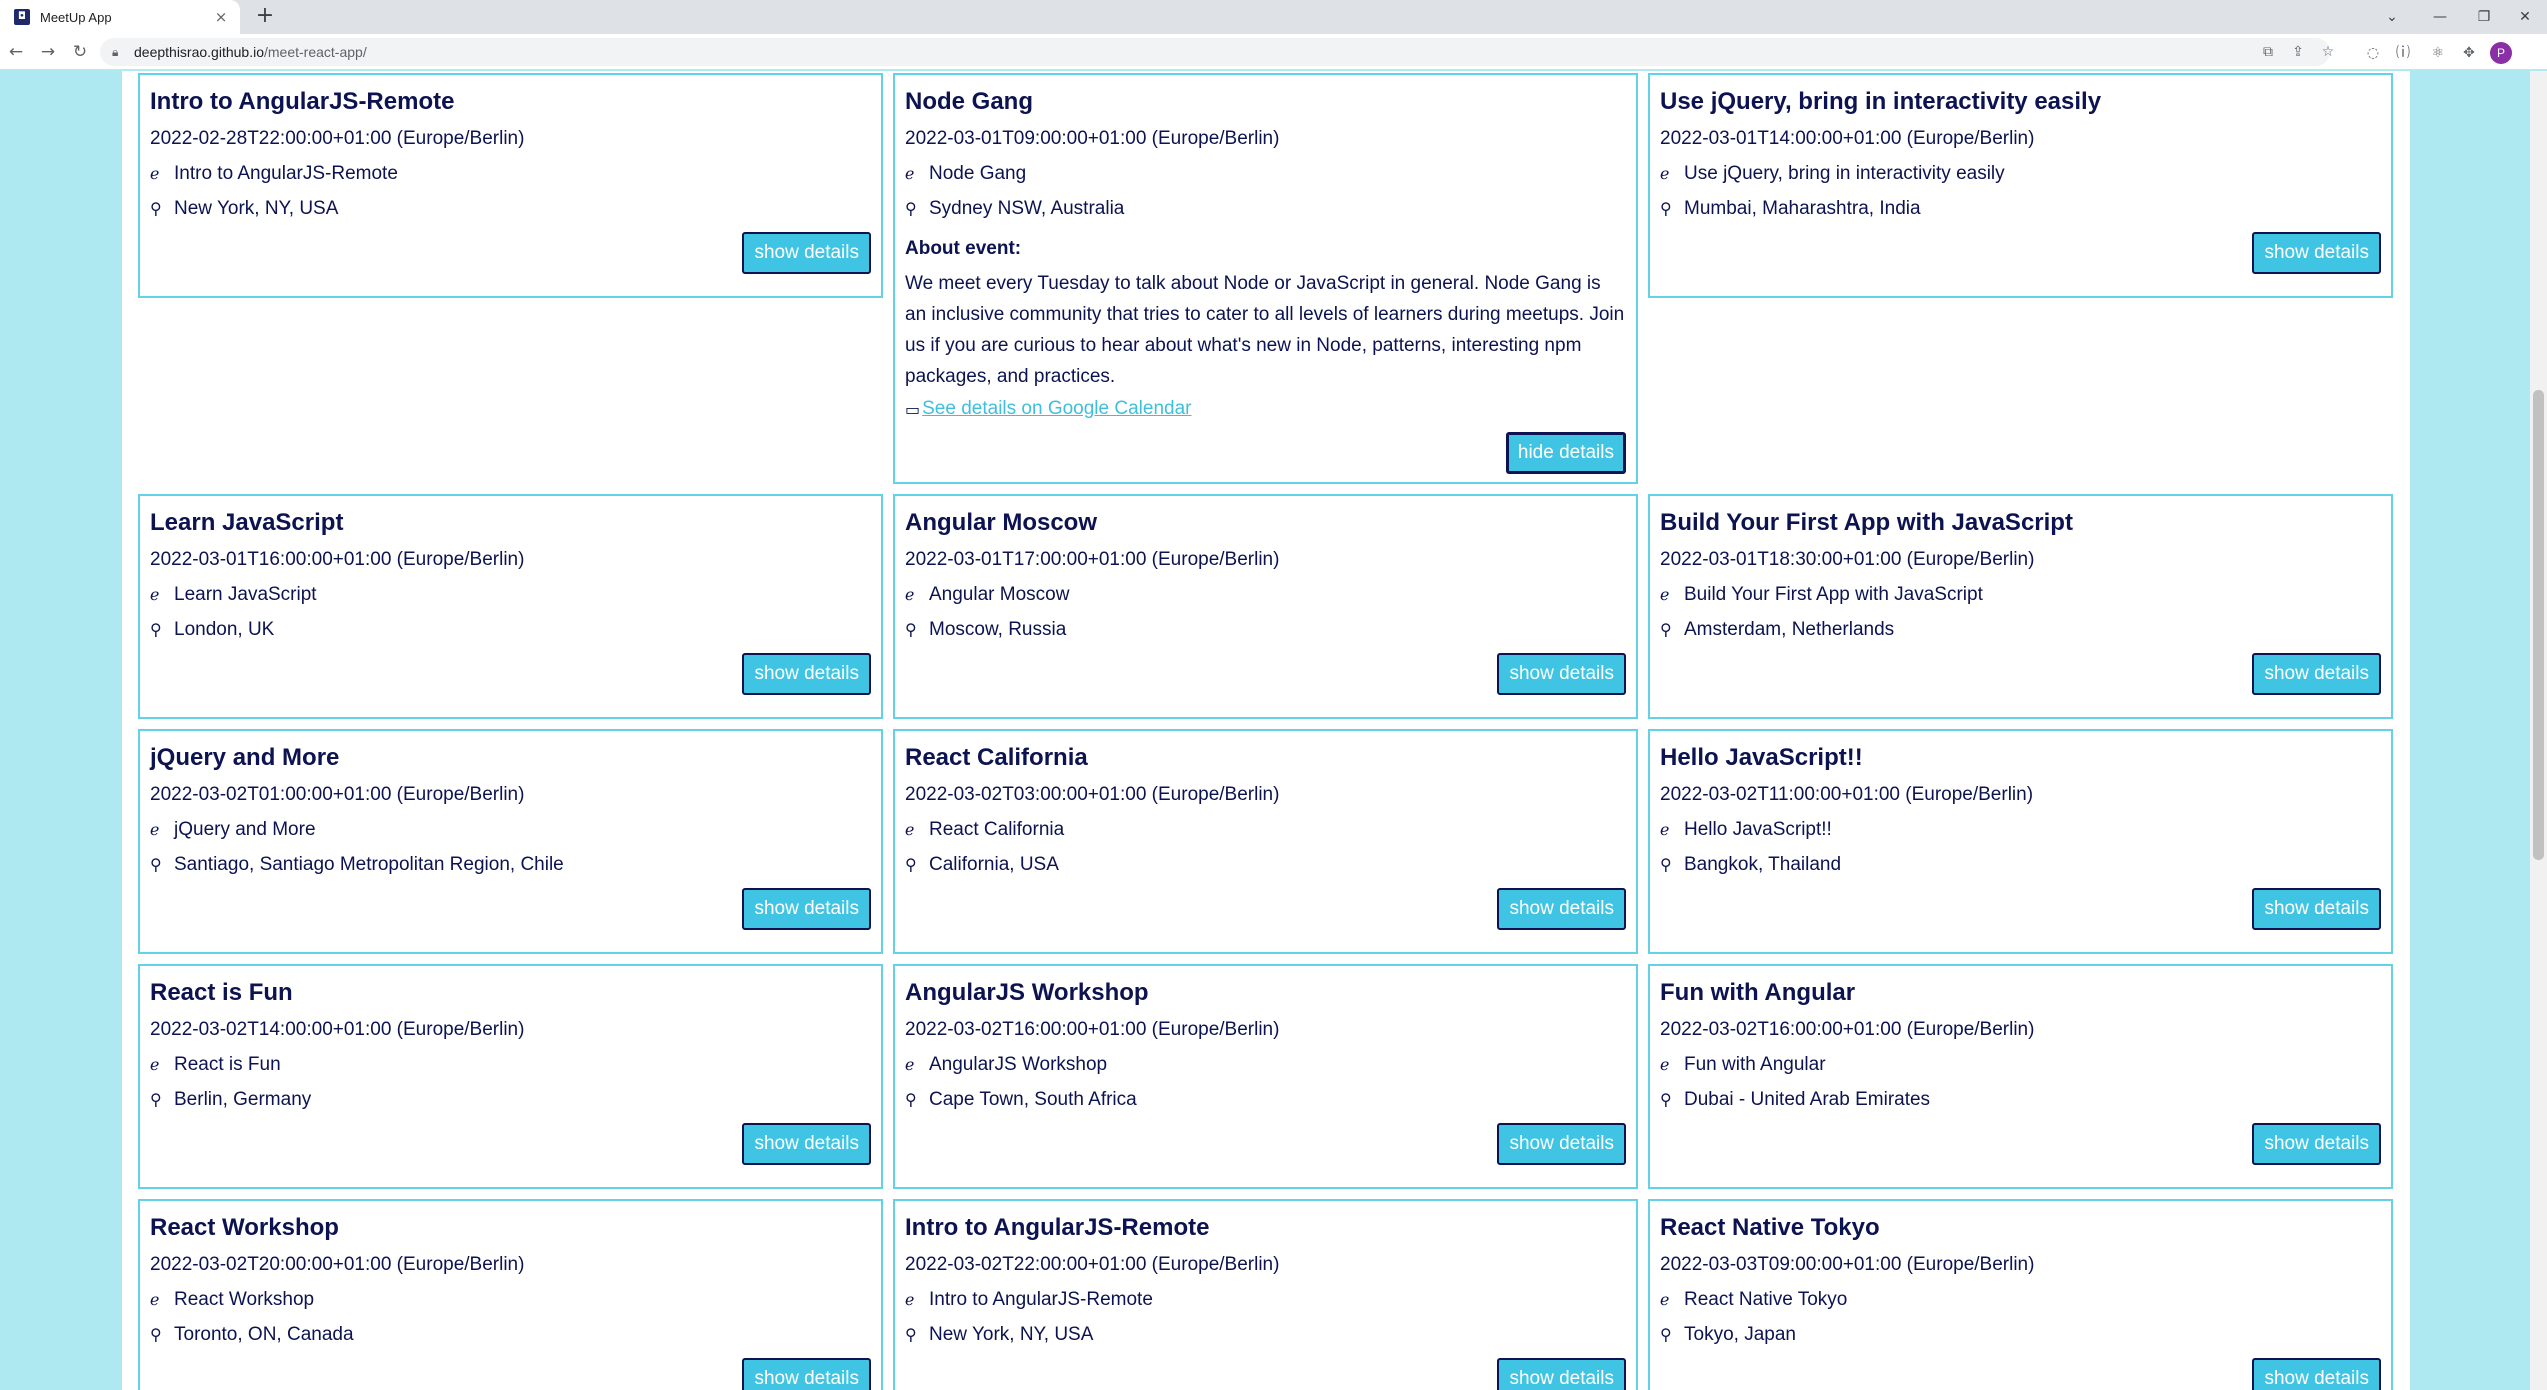 The height and width of the screenshot is (1390, 2547). What do you see at coordinates (510, 1300) in the screenshot?
I see `event-summary-row: ℯ React Workshop` at bounding box center [510, 1300].